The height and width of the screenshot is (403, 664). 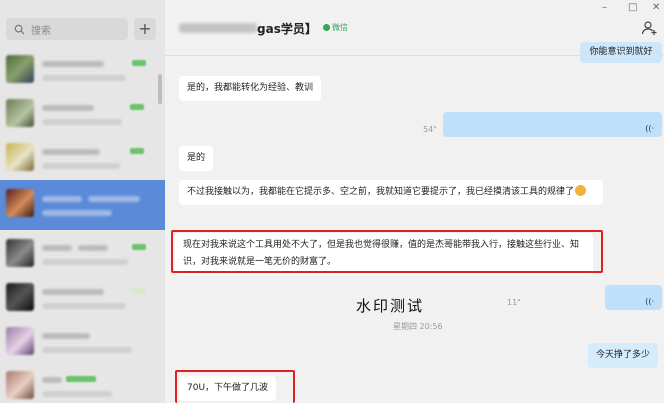 What do you see at coordinates (67, 29) in the screenshot?
I see `search-input: 搜索` at bounding box center [67, 29].